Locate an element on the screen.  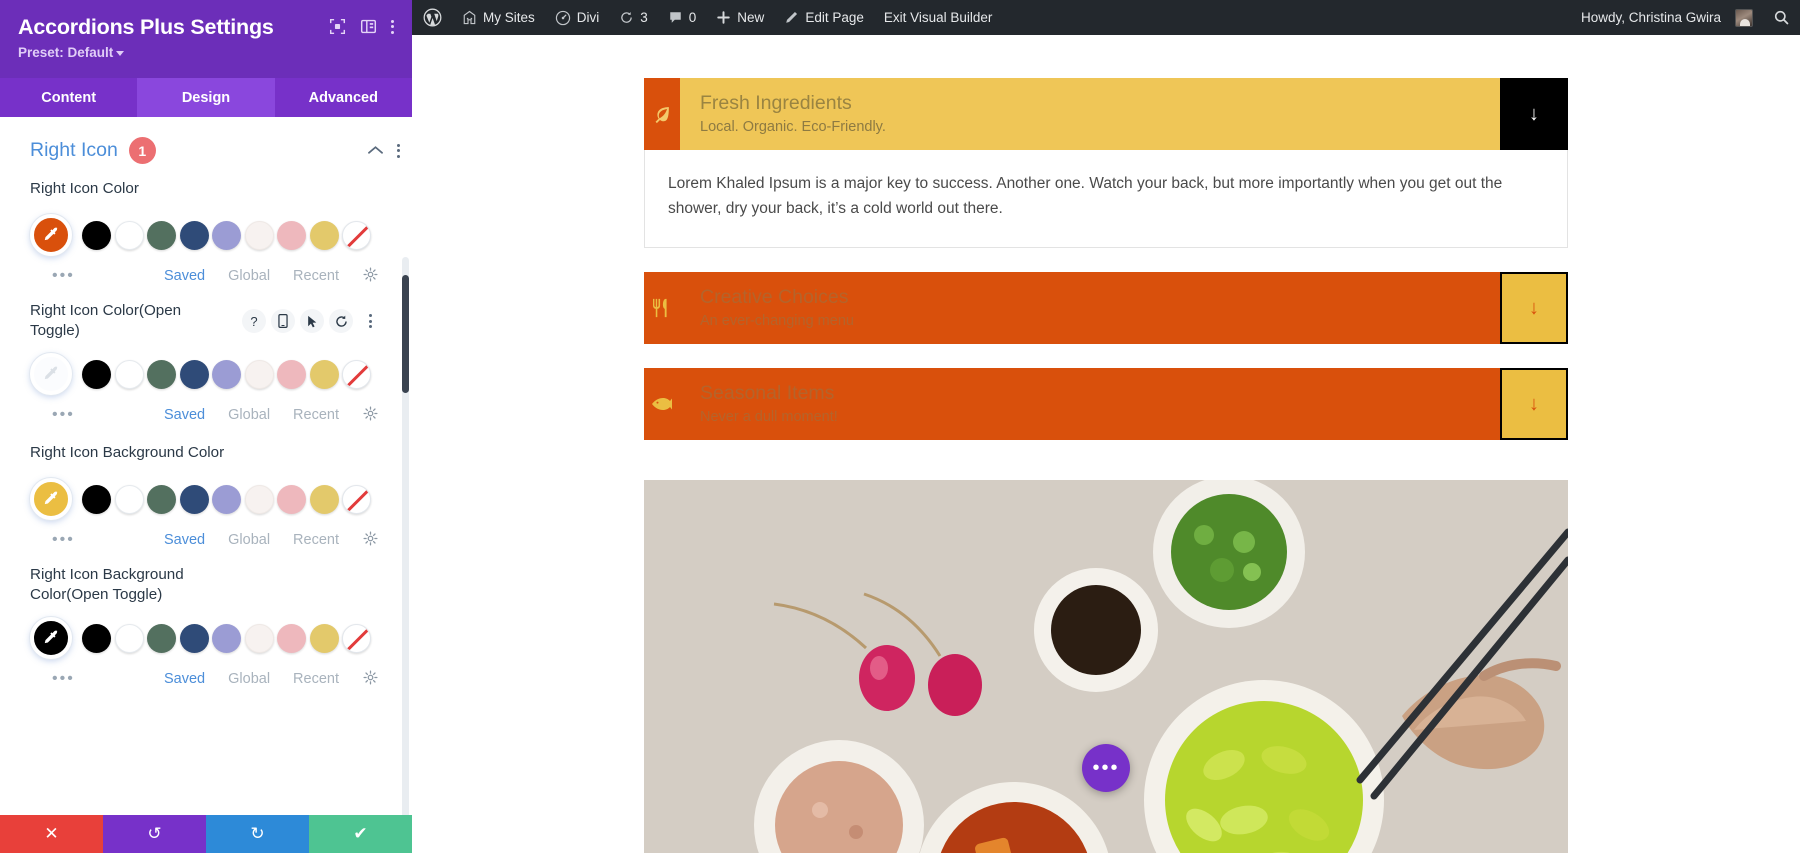
ab-item-search is located at coordinates (1781, 17).